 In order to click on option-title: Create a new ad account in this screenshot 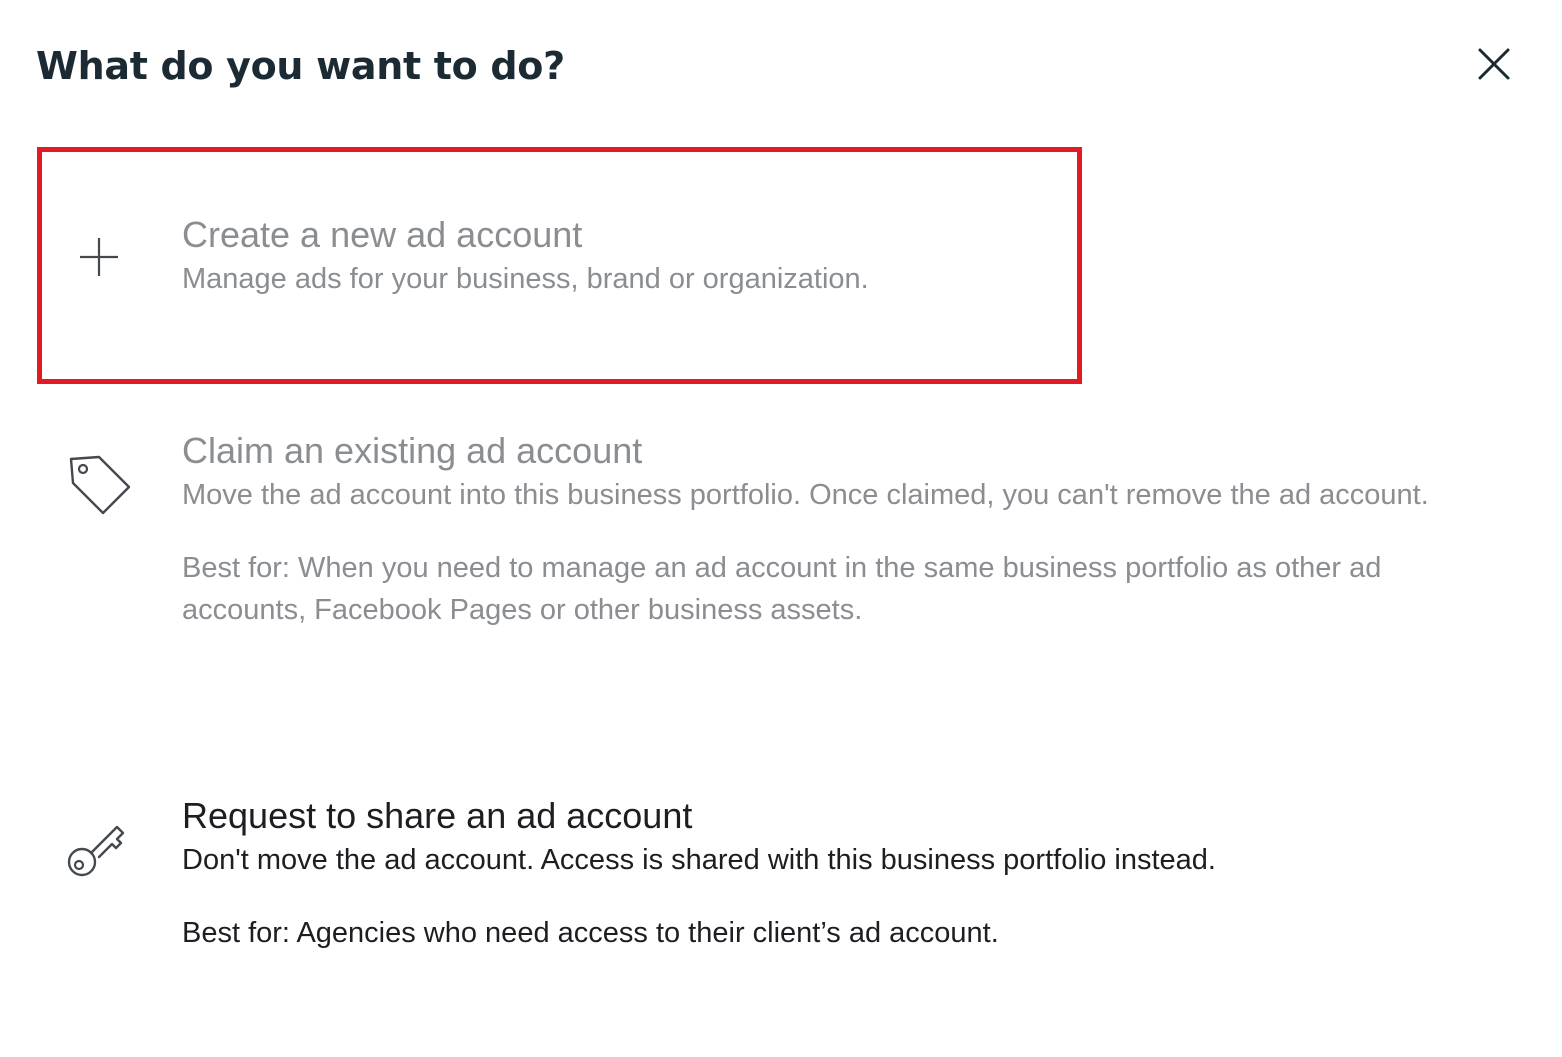, I will do `click(382, 234)`.